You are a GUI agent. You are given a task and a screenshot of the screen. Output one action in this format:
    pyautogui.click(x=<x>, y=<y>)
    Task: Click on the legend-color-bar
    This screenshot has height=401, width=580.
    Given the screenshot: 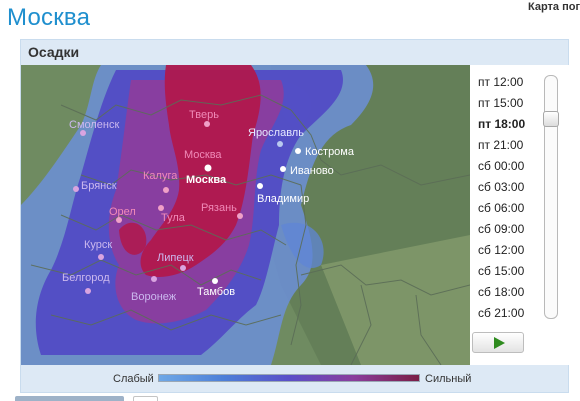 What is the action you would take?
    pyautogui.click(x=289, y=378)
    